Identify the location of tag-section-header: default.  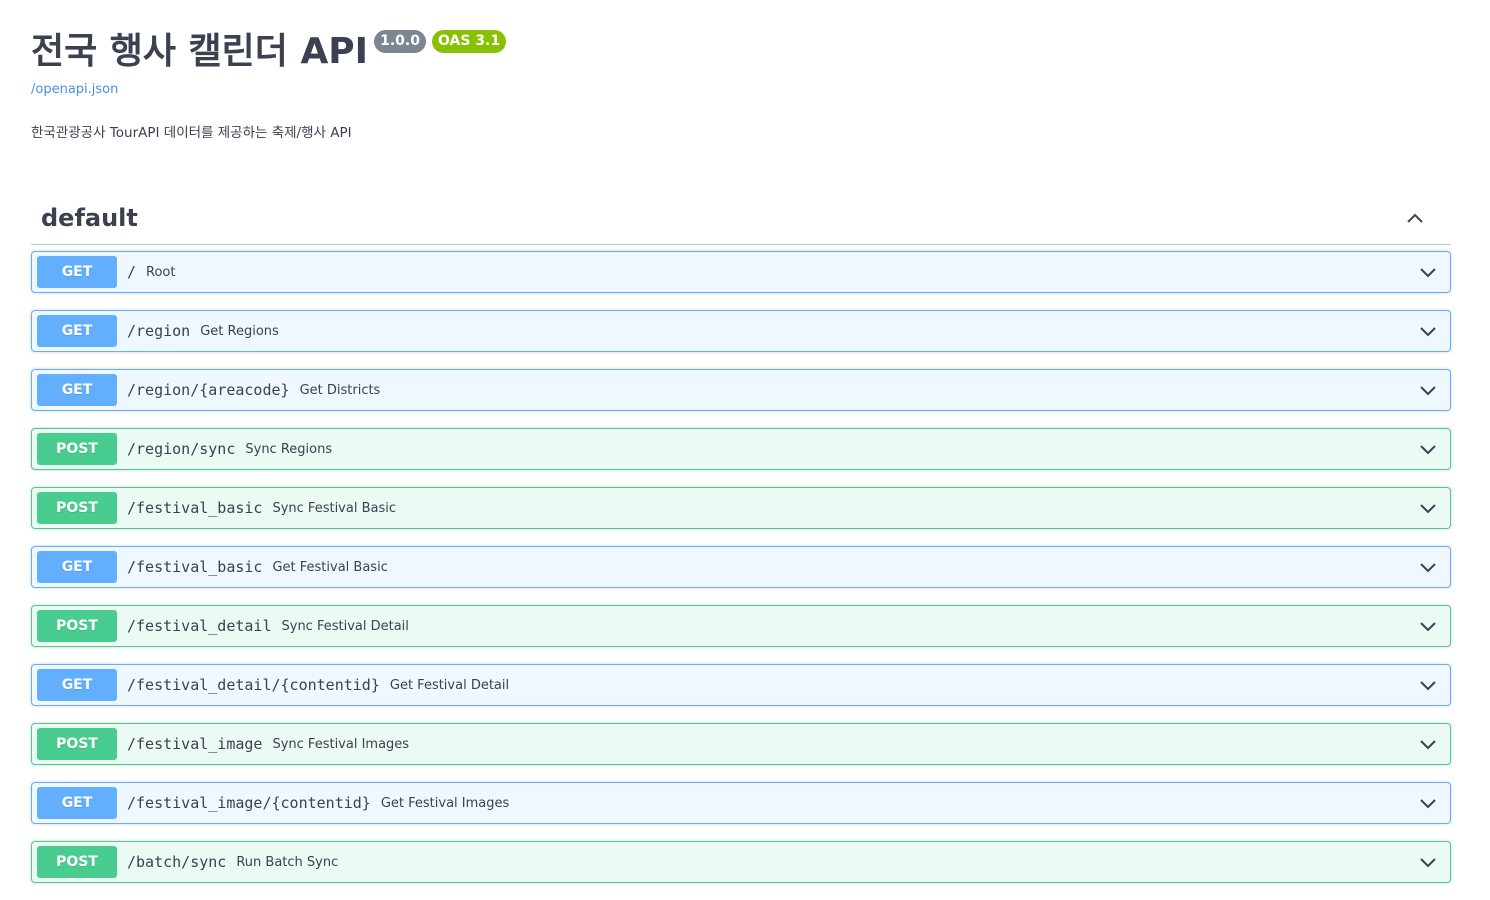
(741, 221).